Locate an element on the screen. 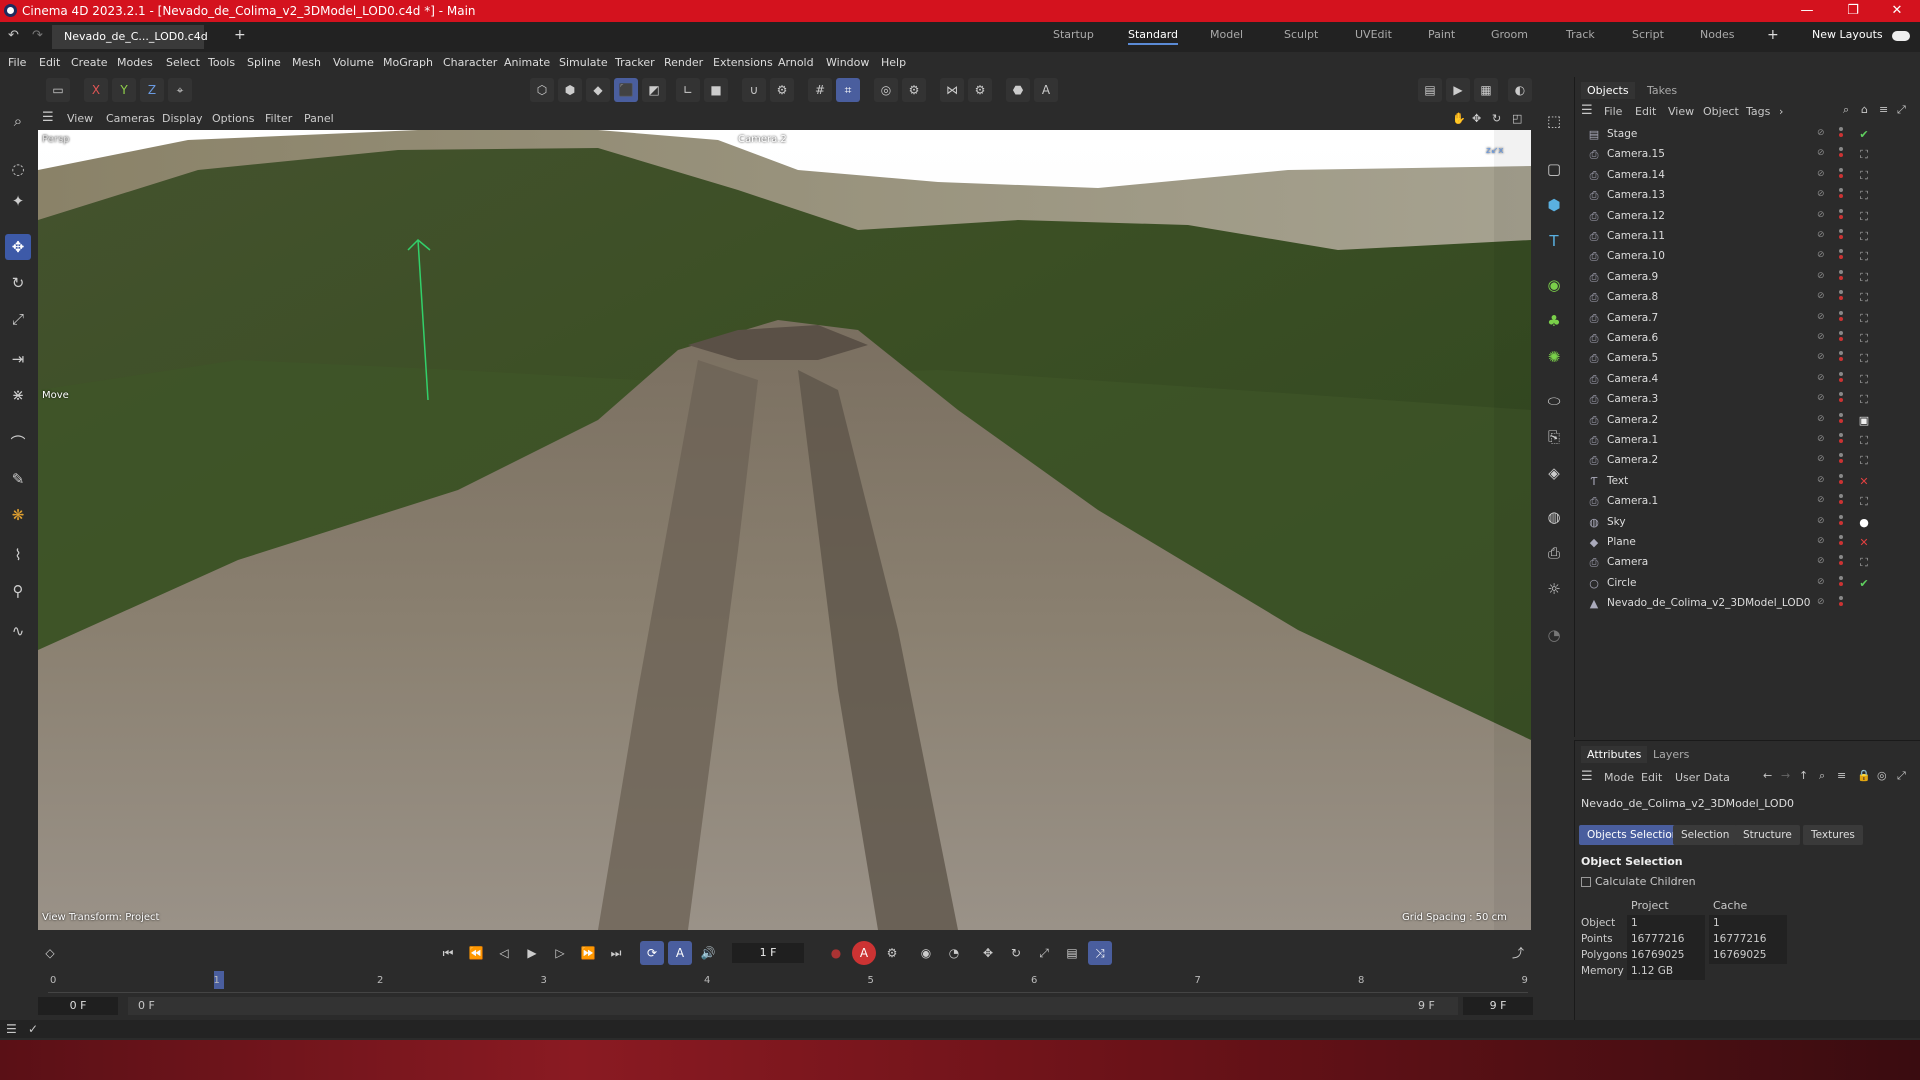 Image resolution: width=1920 pixels, height=1080 pixels. layout-startup: Startup is located at coordinates (1073, 34).